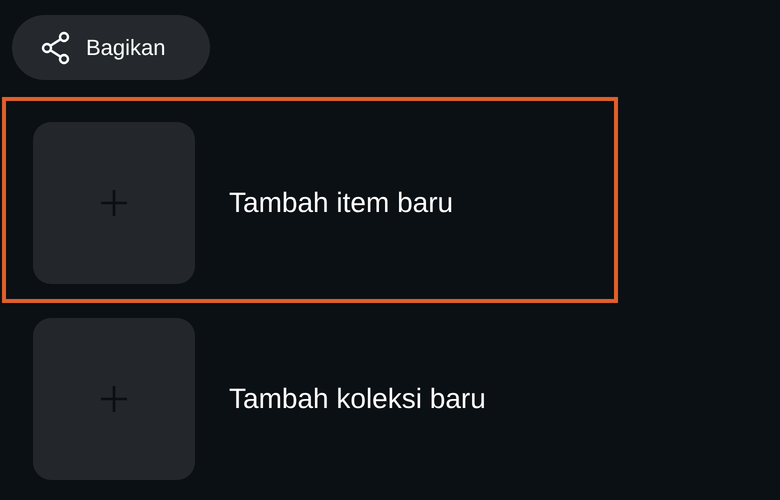 This screenshot has height=500, width=780. What do you see at coordinates (357, 399) in the screenshot?
I see `row-label: Tambah koleksi baru` at bounding box center [357, 399].